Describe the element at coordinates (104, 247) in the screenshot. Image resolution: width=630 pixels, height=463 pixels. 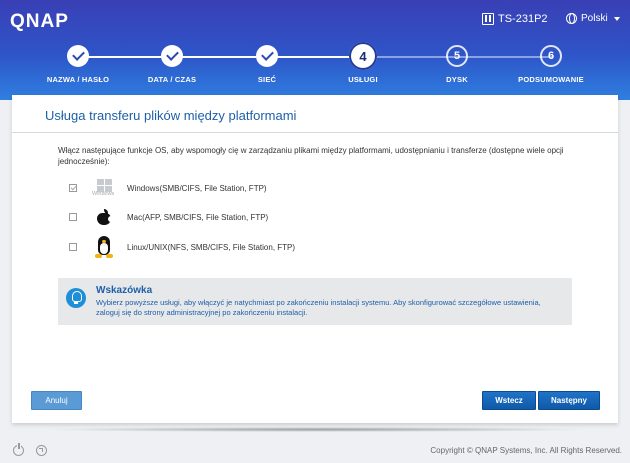
I see `linux-tux-icon` at that location.